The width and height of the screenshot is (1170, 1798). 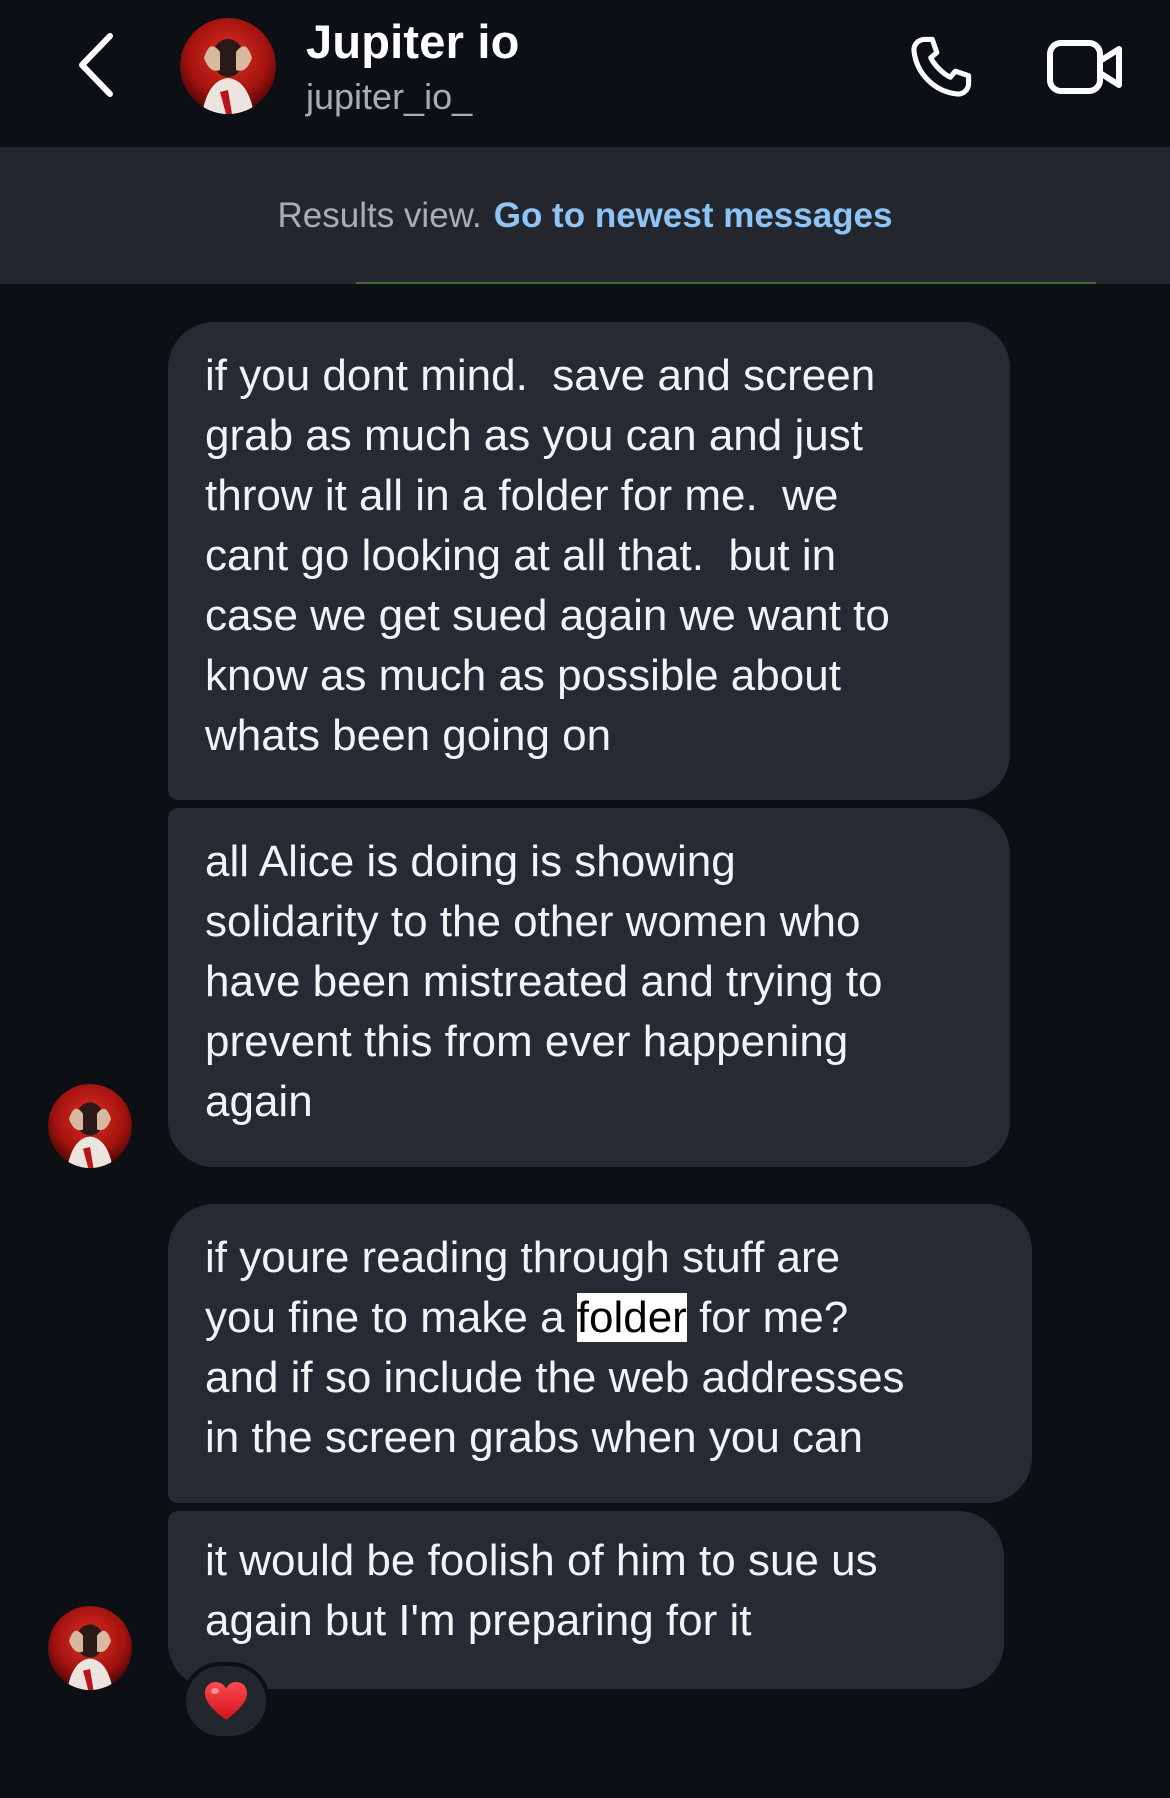 I want to click on divider, so click(x=726, y=283).